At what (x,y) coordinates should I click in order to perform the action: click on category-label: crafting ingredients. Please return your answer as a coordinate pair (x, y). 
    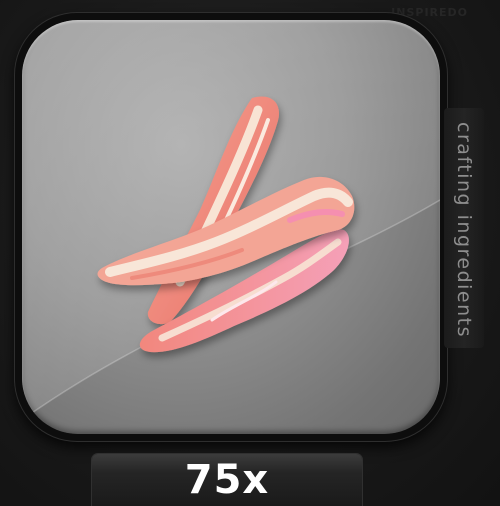
    Looking at the image, I should click on (464, 230).